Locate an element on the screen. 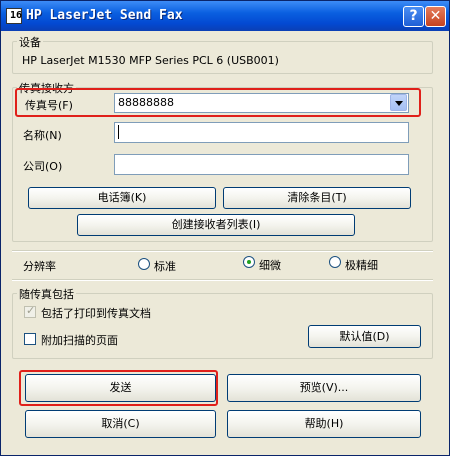  send-button-highlight is located at coordinates (118, 388).